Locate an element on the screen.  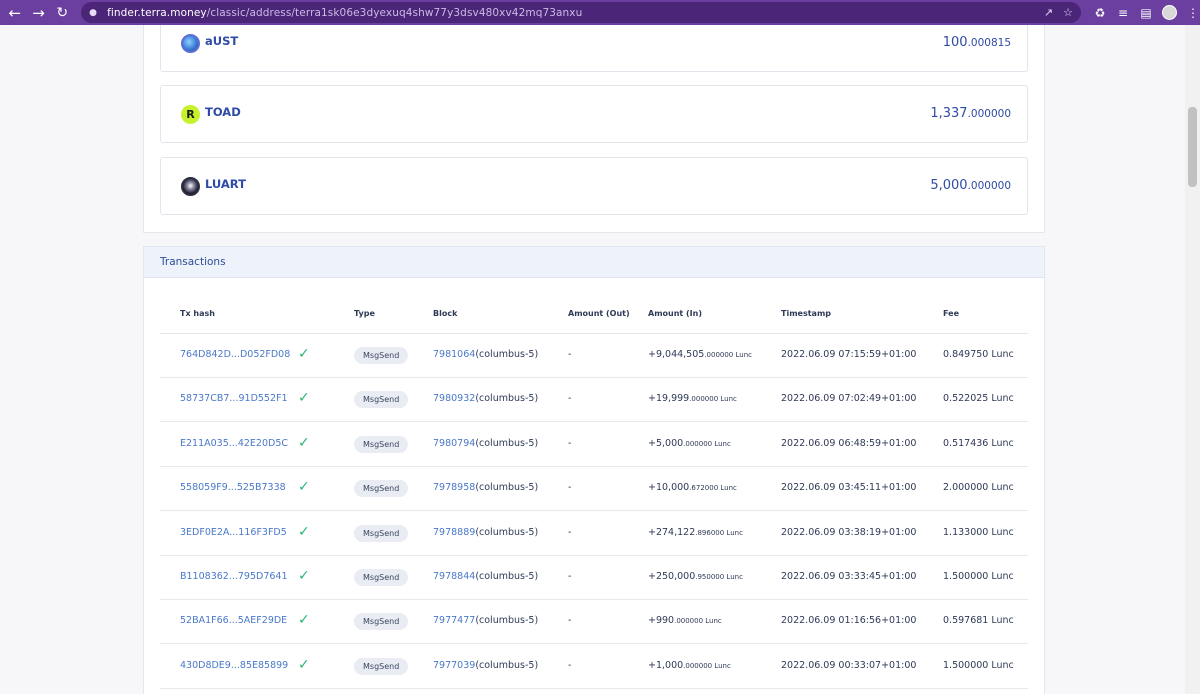
block-cell: 7978889(columbus-5) is located at coordinates (486, 532).